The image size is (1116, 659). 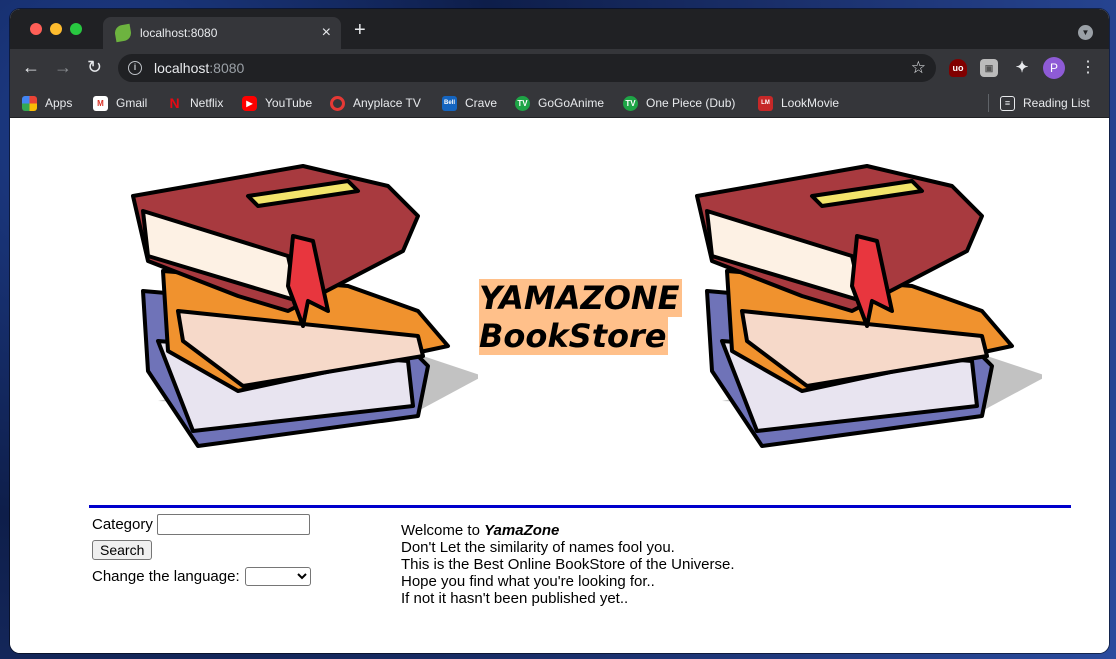 I want to click on browser-toolbar: ← → ↻ i localhost:8080 ☆ uo ▣ ✦ P ⋮, so click(x=559, y=68).